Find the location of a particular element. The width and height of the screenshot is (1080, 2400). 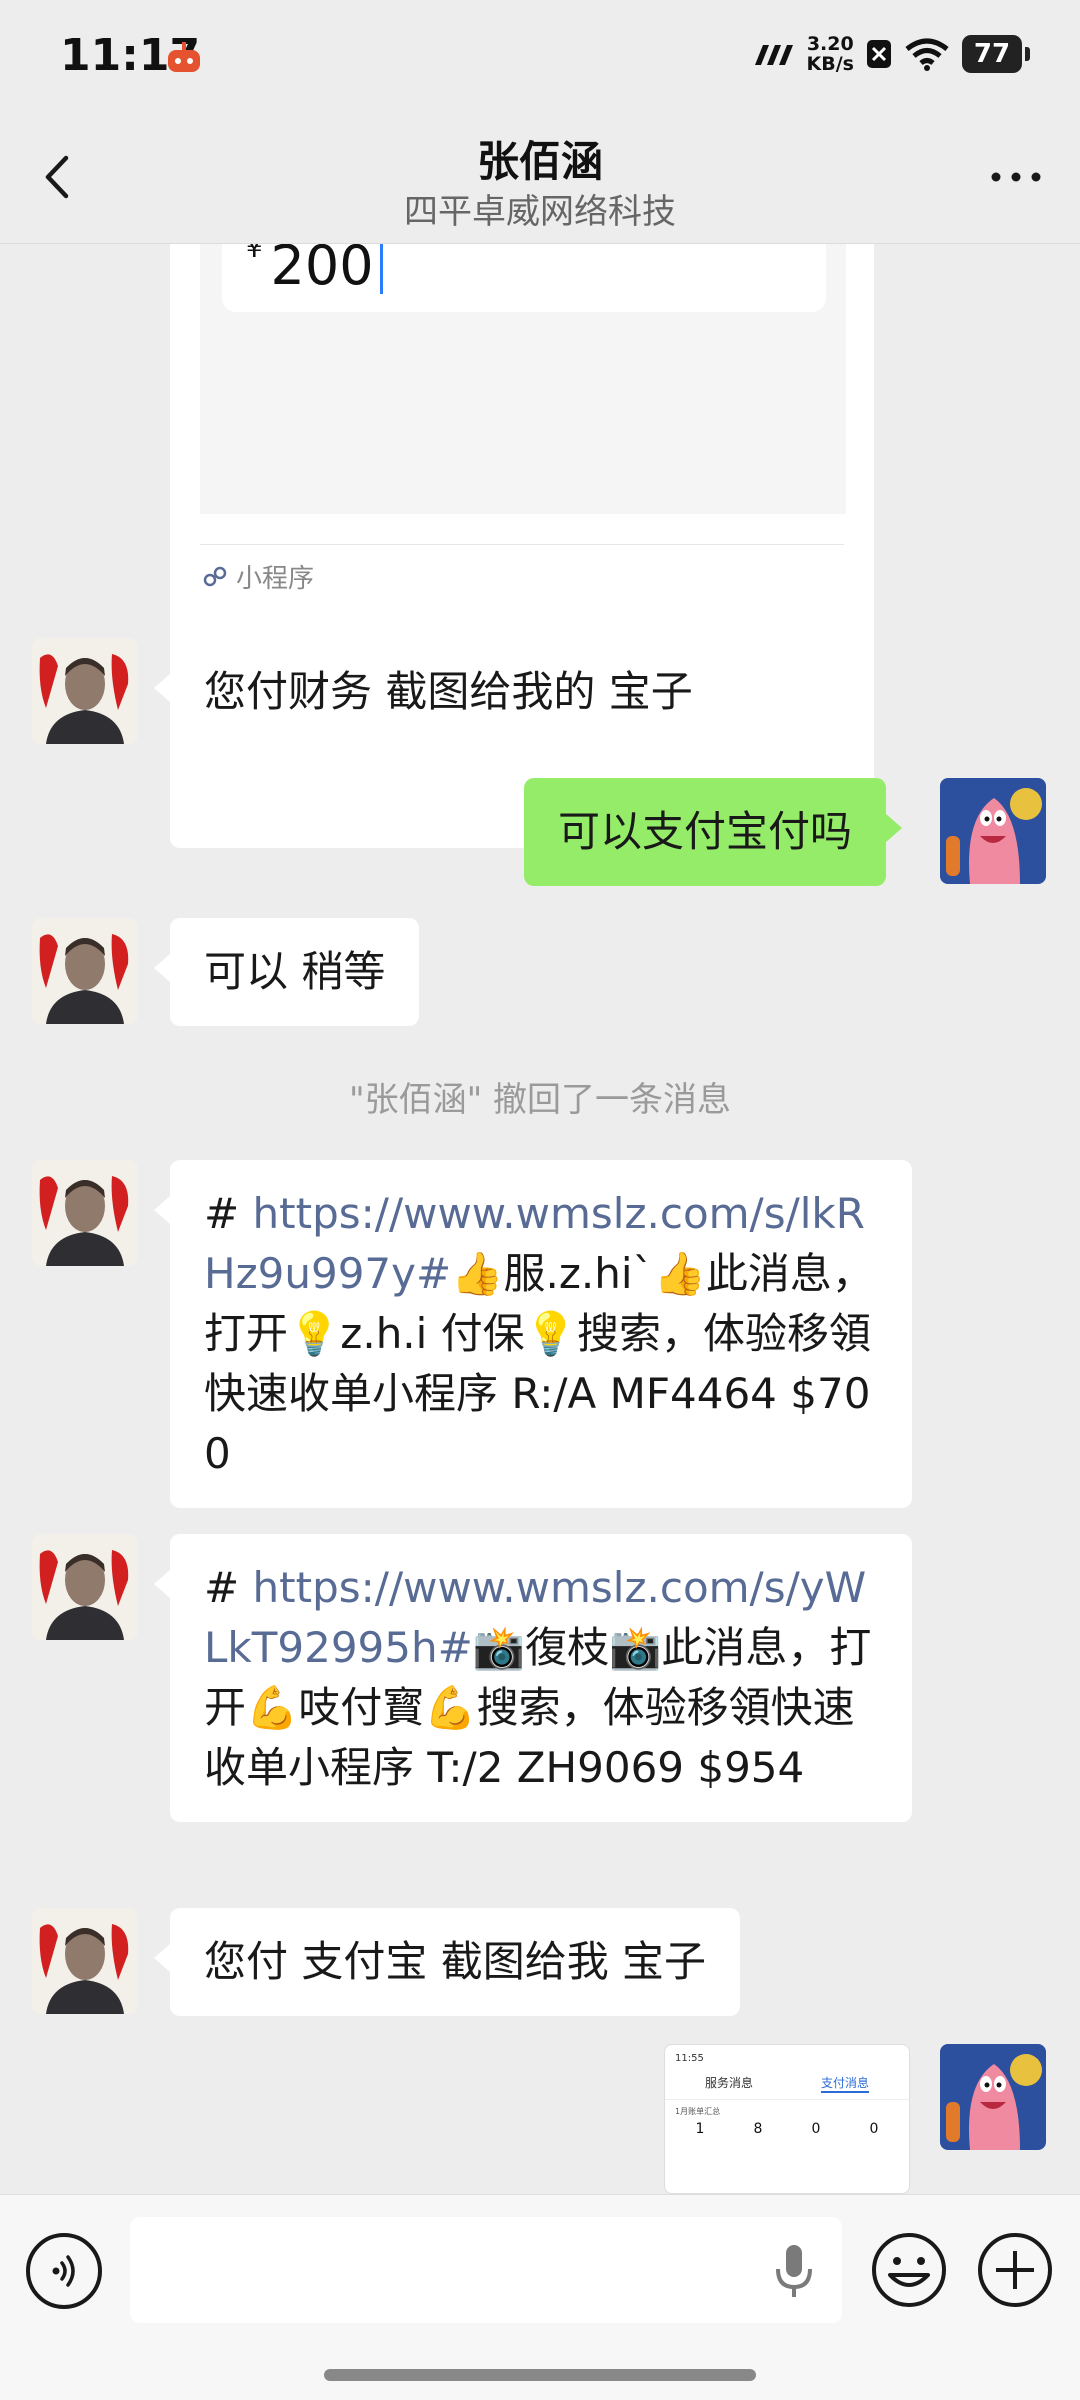

message-bubble: 可以 稍等 is located at coordinates (286, 972).